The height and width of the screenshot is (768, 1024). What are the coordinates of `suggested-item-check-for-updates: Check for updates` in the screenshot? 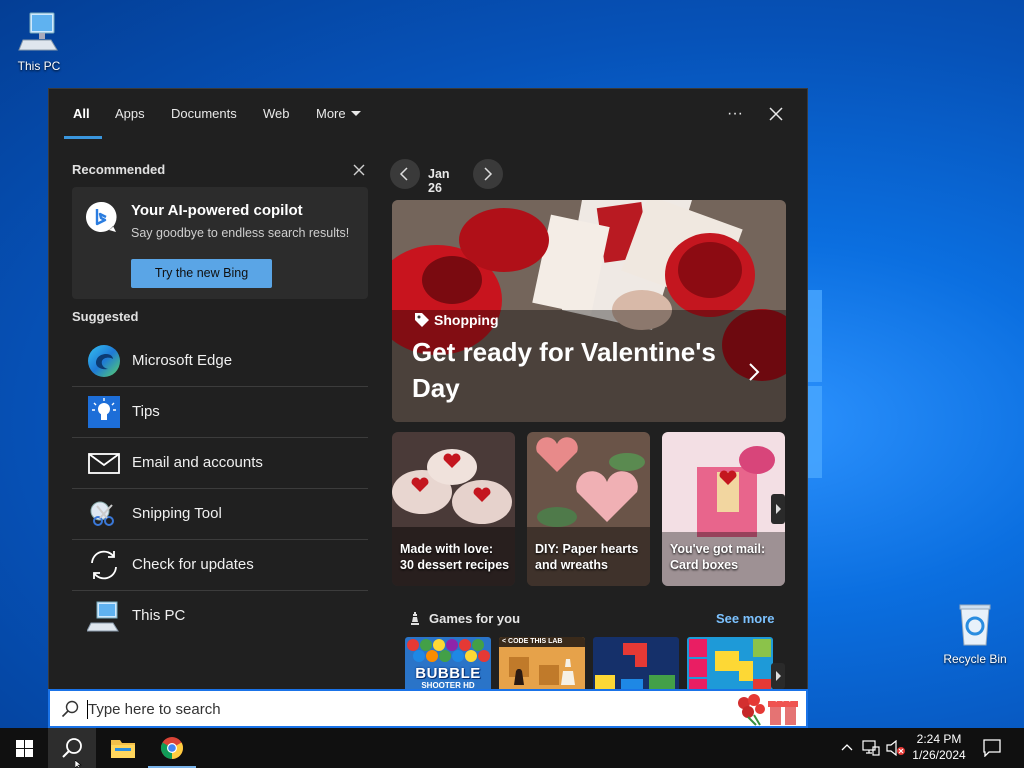 It's located at (220, 565).